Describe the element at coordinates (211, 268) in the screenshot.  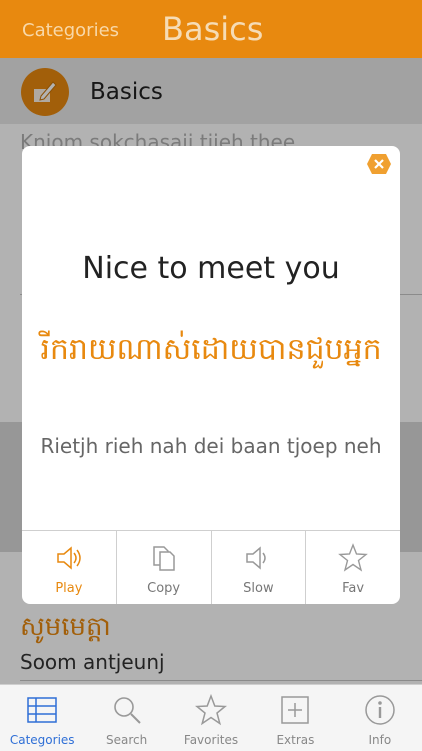
I see `phrase-english: Nice to meet you` at that location.